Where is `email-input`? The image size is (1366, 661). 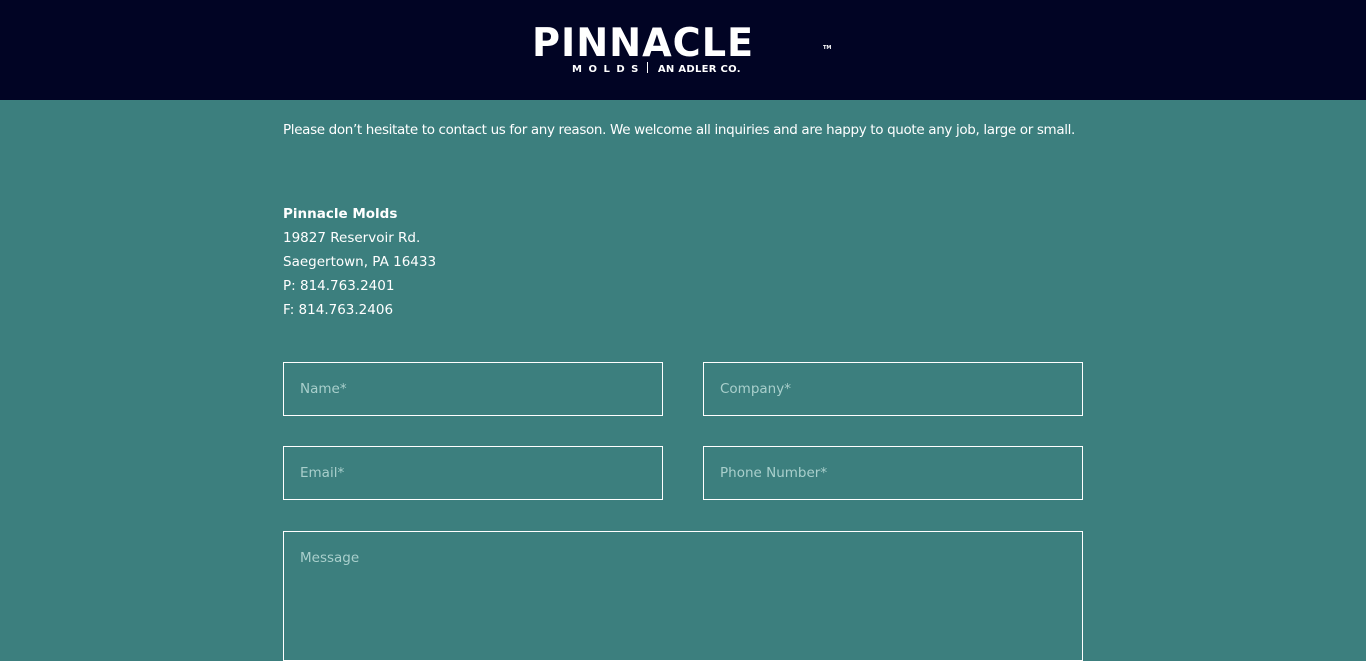 email-input is located at coordinates (473, 473).